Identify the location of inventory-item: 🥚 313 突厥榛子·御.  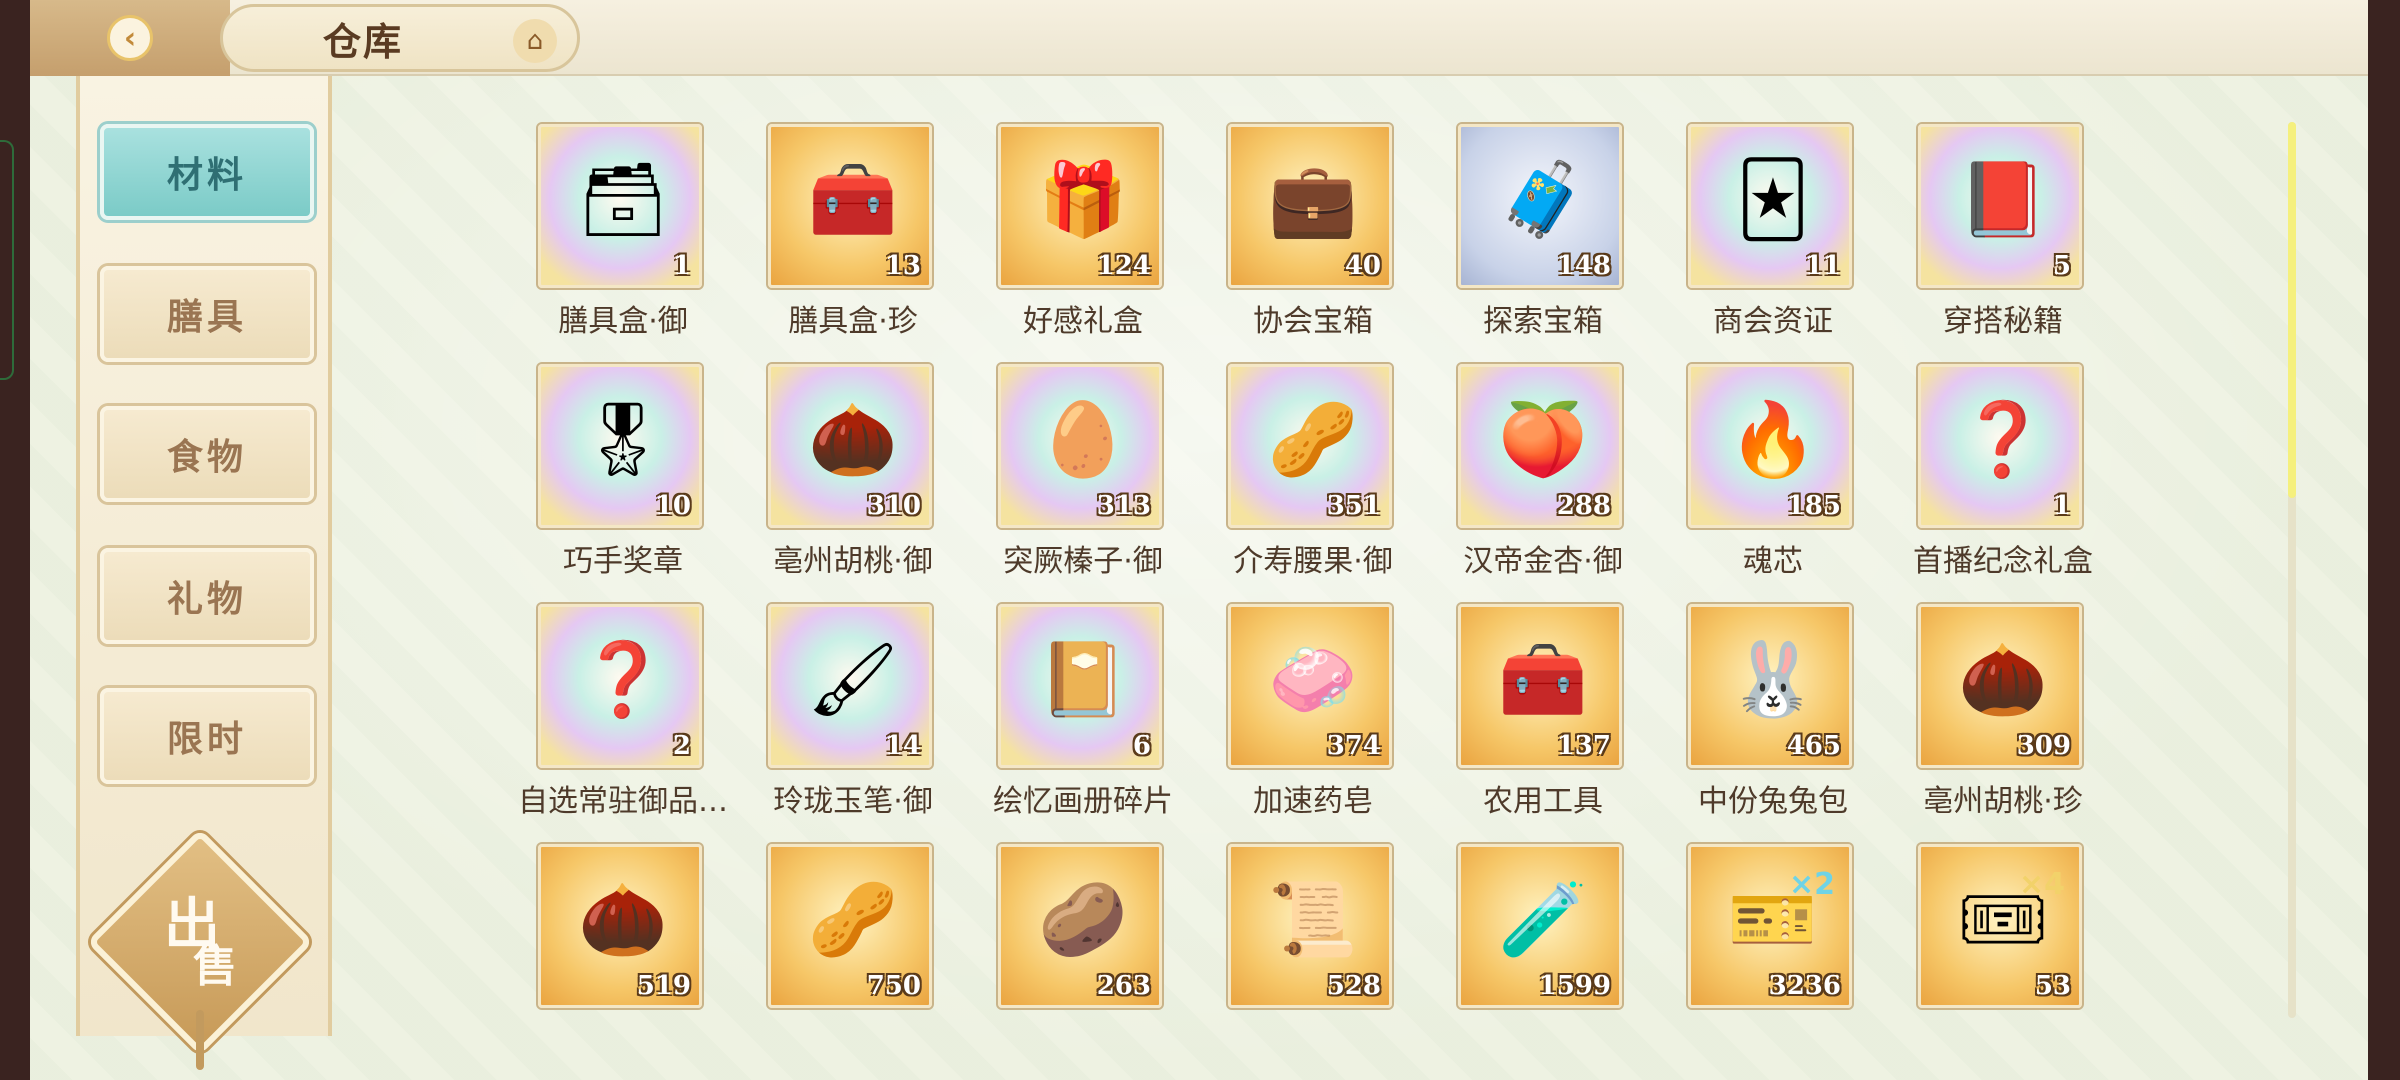
(1083, 475).